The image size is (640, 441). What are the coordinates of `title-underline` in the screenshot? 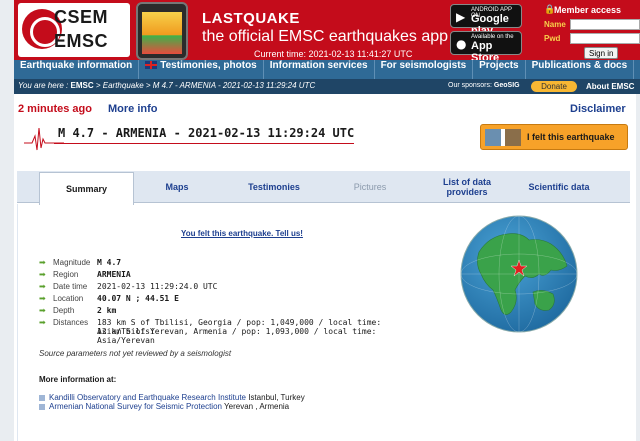 It's located at (204, 143).